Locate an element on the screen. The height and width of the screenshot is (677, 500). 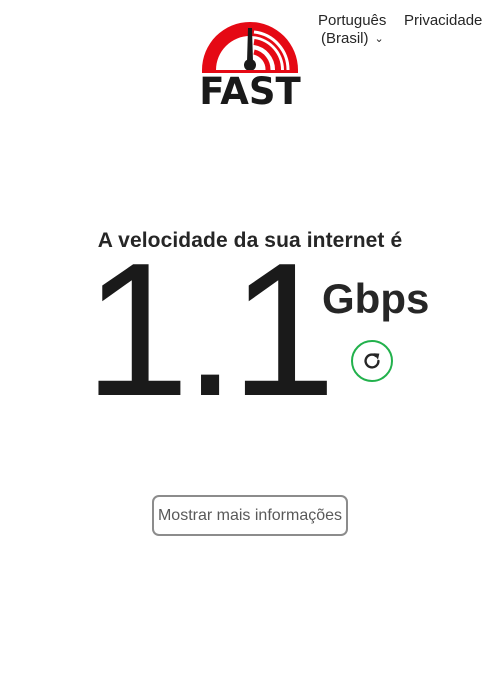
language-label-line2: (Brasil) is located at coordinates (345, 38).